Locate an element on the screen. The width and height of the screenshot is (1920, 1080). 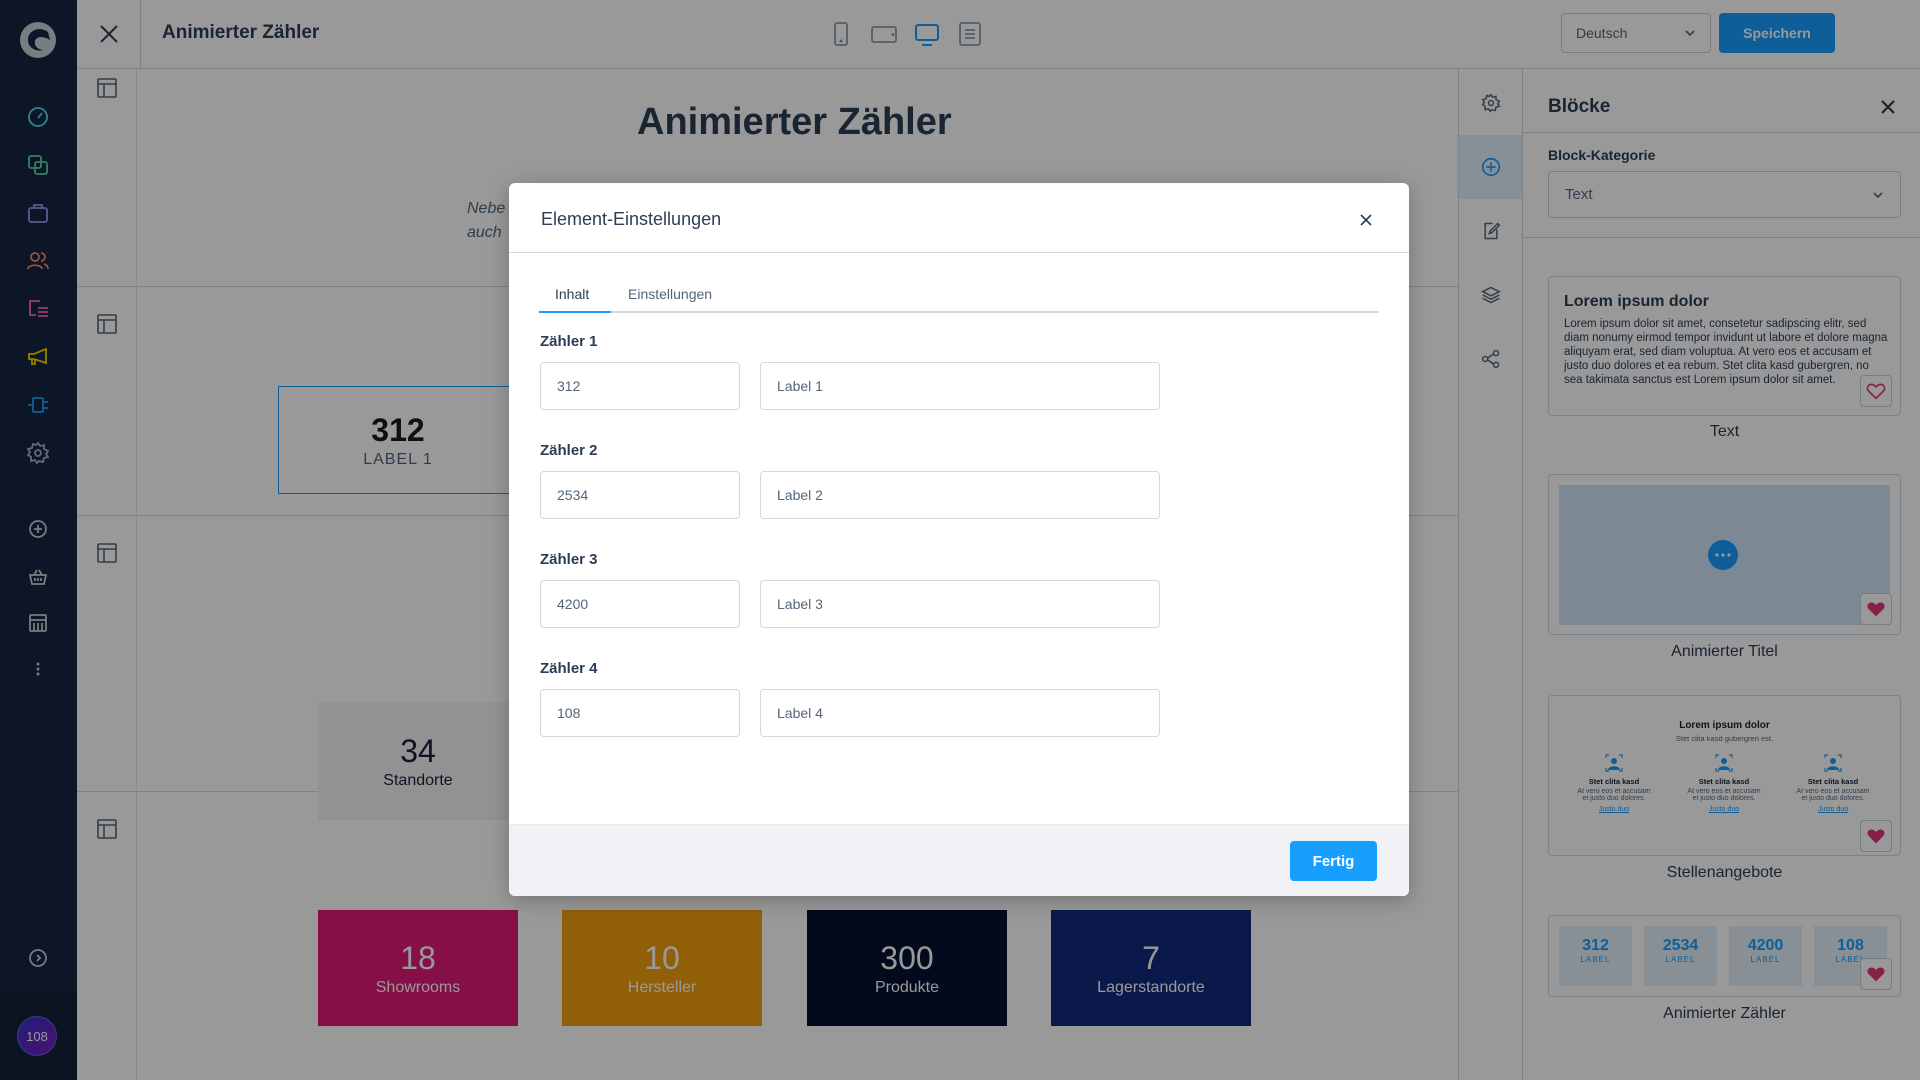
modal-title: Element-Einstellungen is located at coordinates (631, 219).